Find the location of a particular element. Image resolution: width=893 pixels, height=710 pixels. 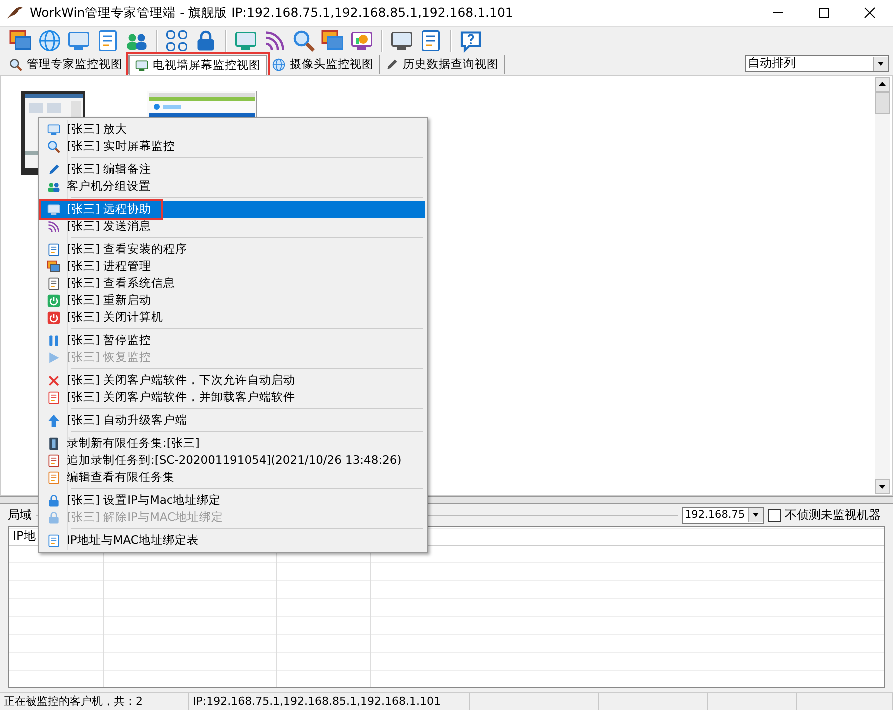

cross-icon is located at coordinates (54, 381).